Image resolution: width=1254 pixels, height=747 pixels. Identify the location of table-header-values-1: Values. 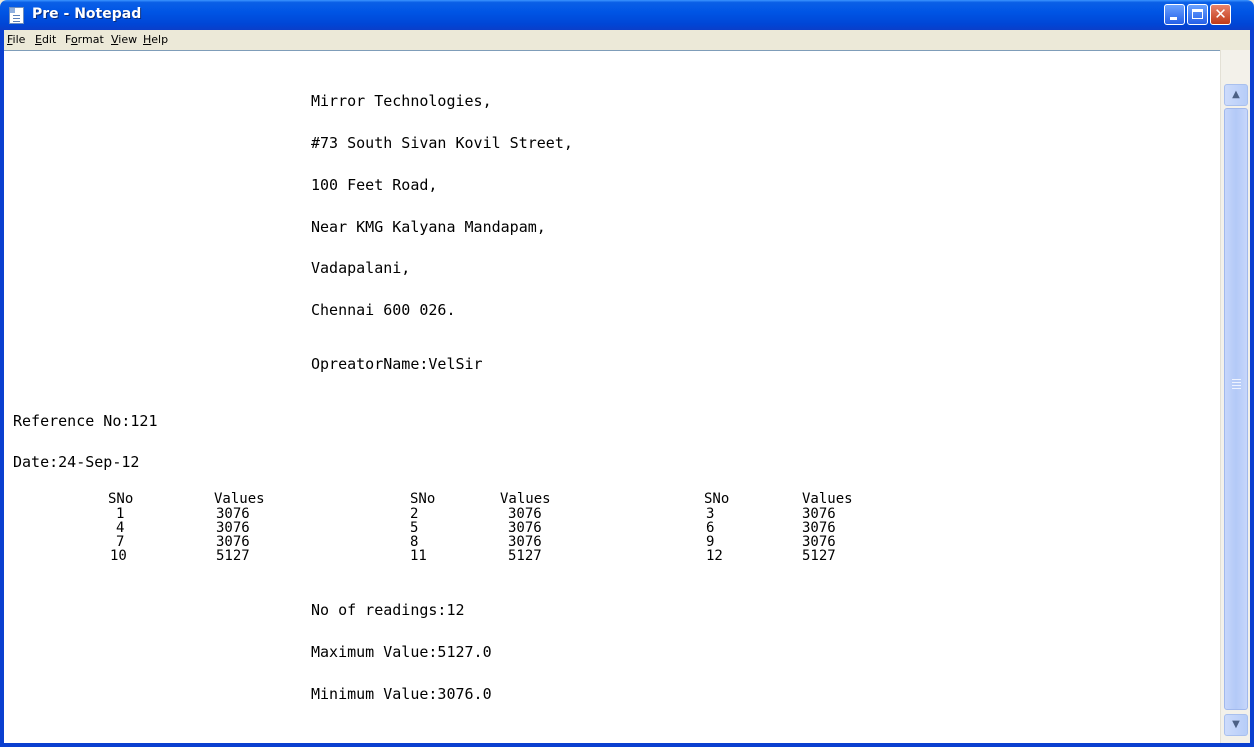
(239, 499).